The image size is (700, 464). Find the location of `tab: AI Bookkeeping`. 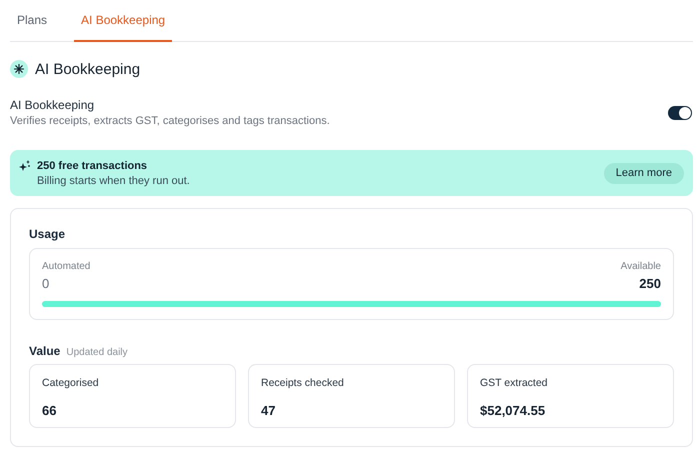

tab: AI Bookkeeping is located at coordinates (123, 21).